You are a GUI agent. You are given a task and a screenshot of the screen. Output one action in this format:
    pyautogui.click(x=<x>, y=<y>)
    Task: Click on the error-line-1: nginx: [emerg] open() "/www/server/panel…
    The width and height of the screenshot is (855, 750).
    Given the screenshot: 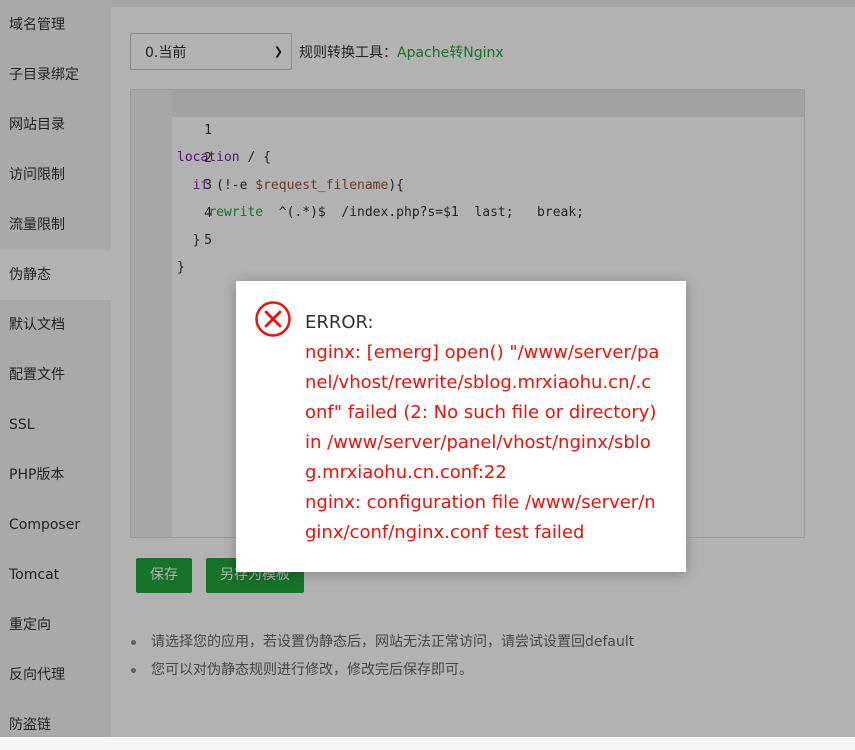 What is the action you would take?
    pyautogui.click(x=482, y=412)
    